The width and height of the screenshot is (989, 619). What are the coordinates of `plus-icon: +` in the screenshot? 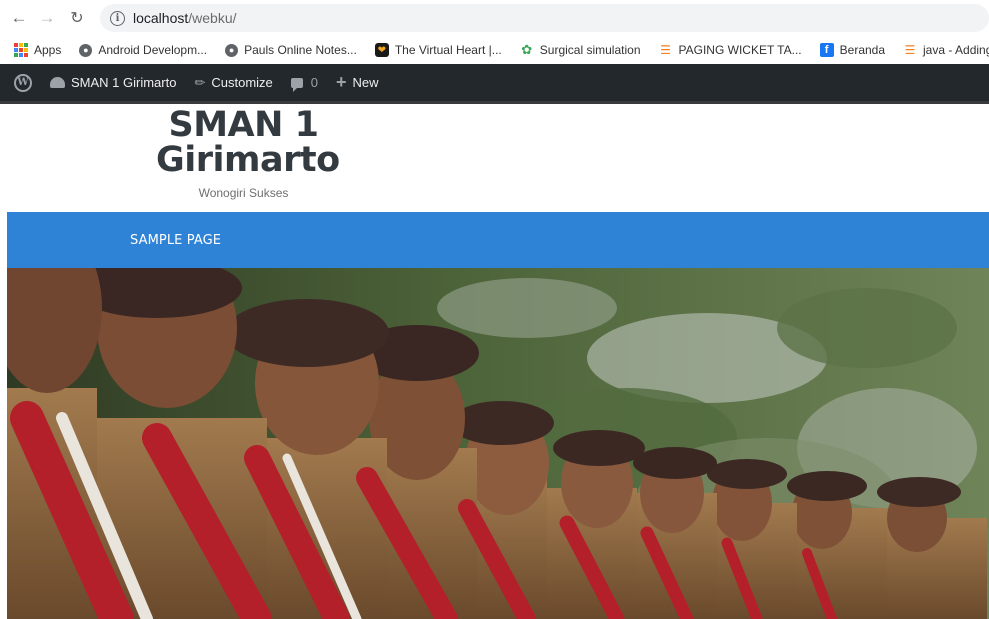 It's located at (341, 82).